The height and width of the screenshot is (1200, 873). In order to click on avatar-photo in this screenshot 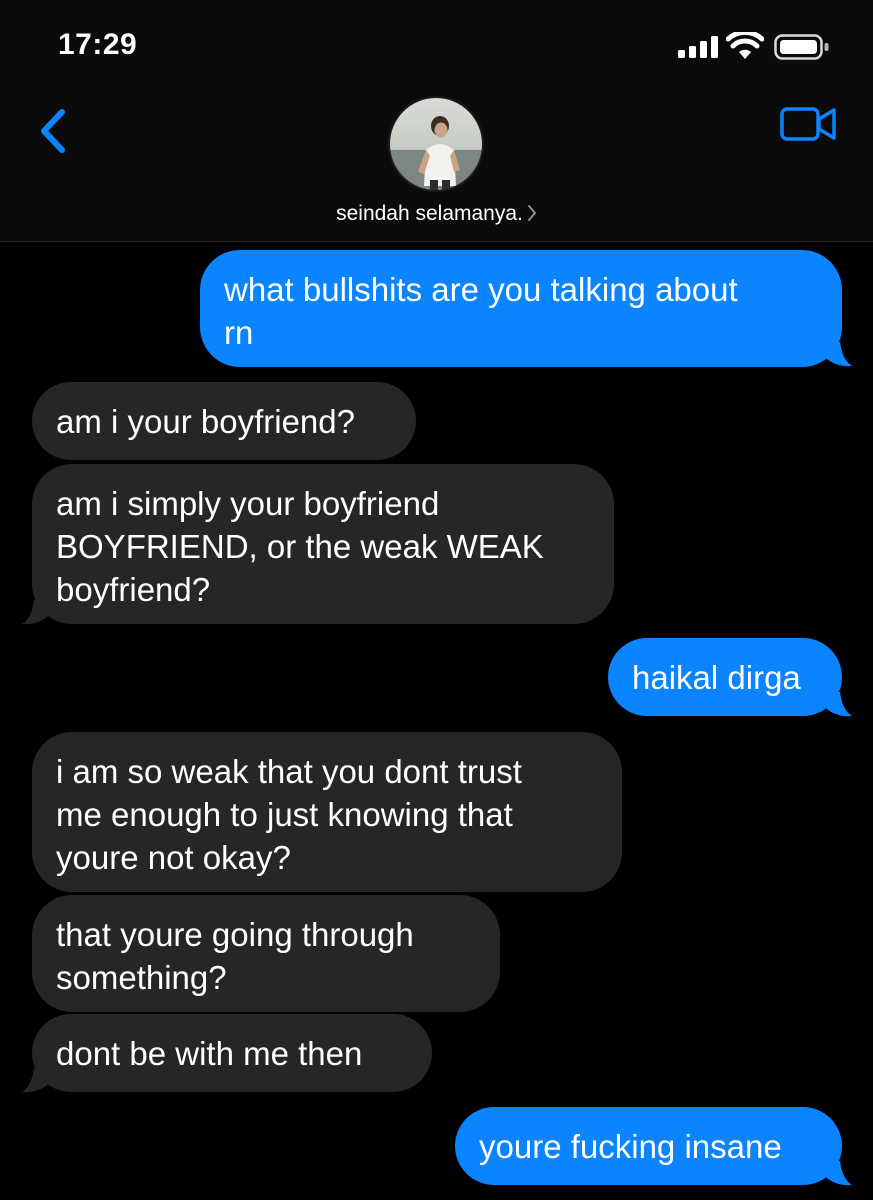, I will do `click(436, 144)`.